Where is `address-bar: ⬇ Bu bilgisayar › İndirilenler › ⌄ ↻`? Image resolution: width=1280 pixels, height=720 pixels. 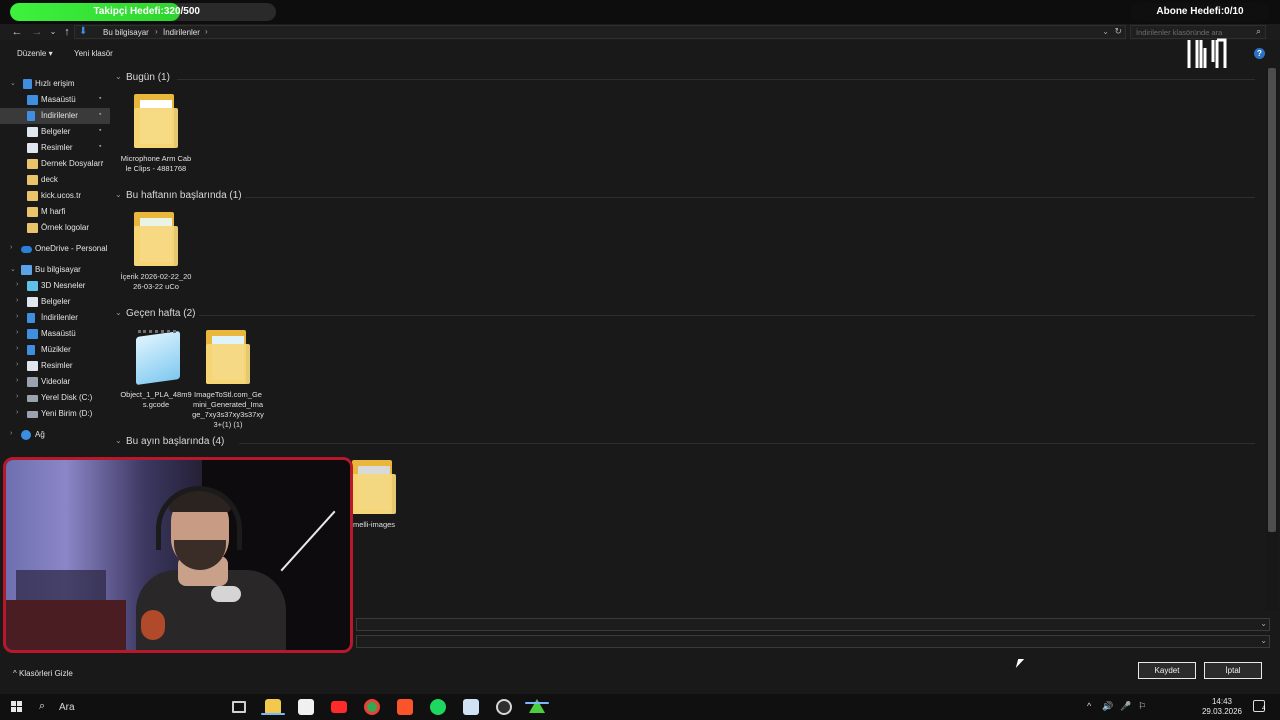
address-bar: ⬇ Bu bilgisayar › İndirilenler › ⌄ ↻ is located at coordinates (600, 32).